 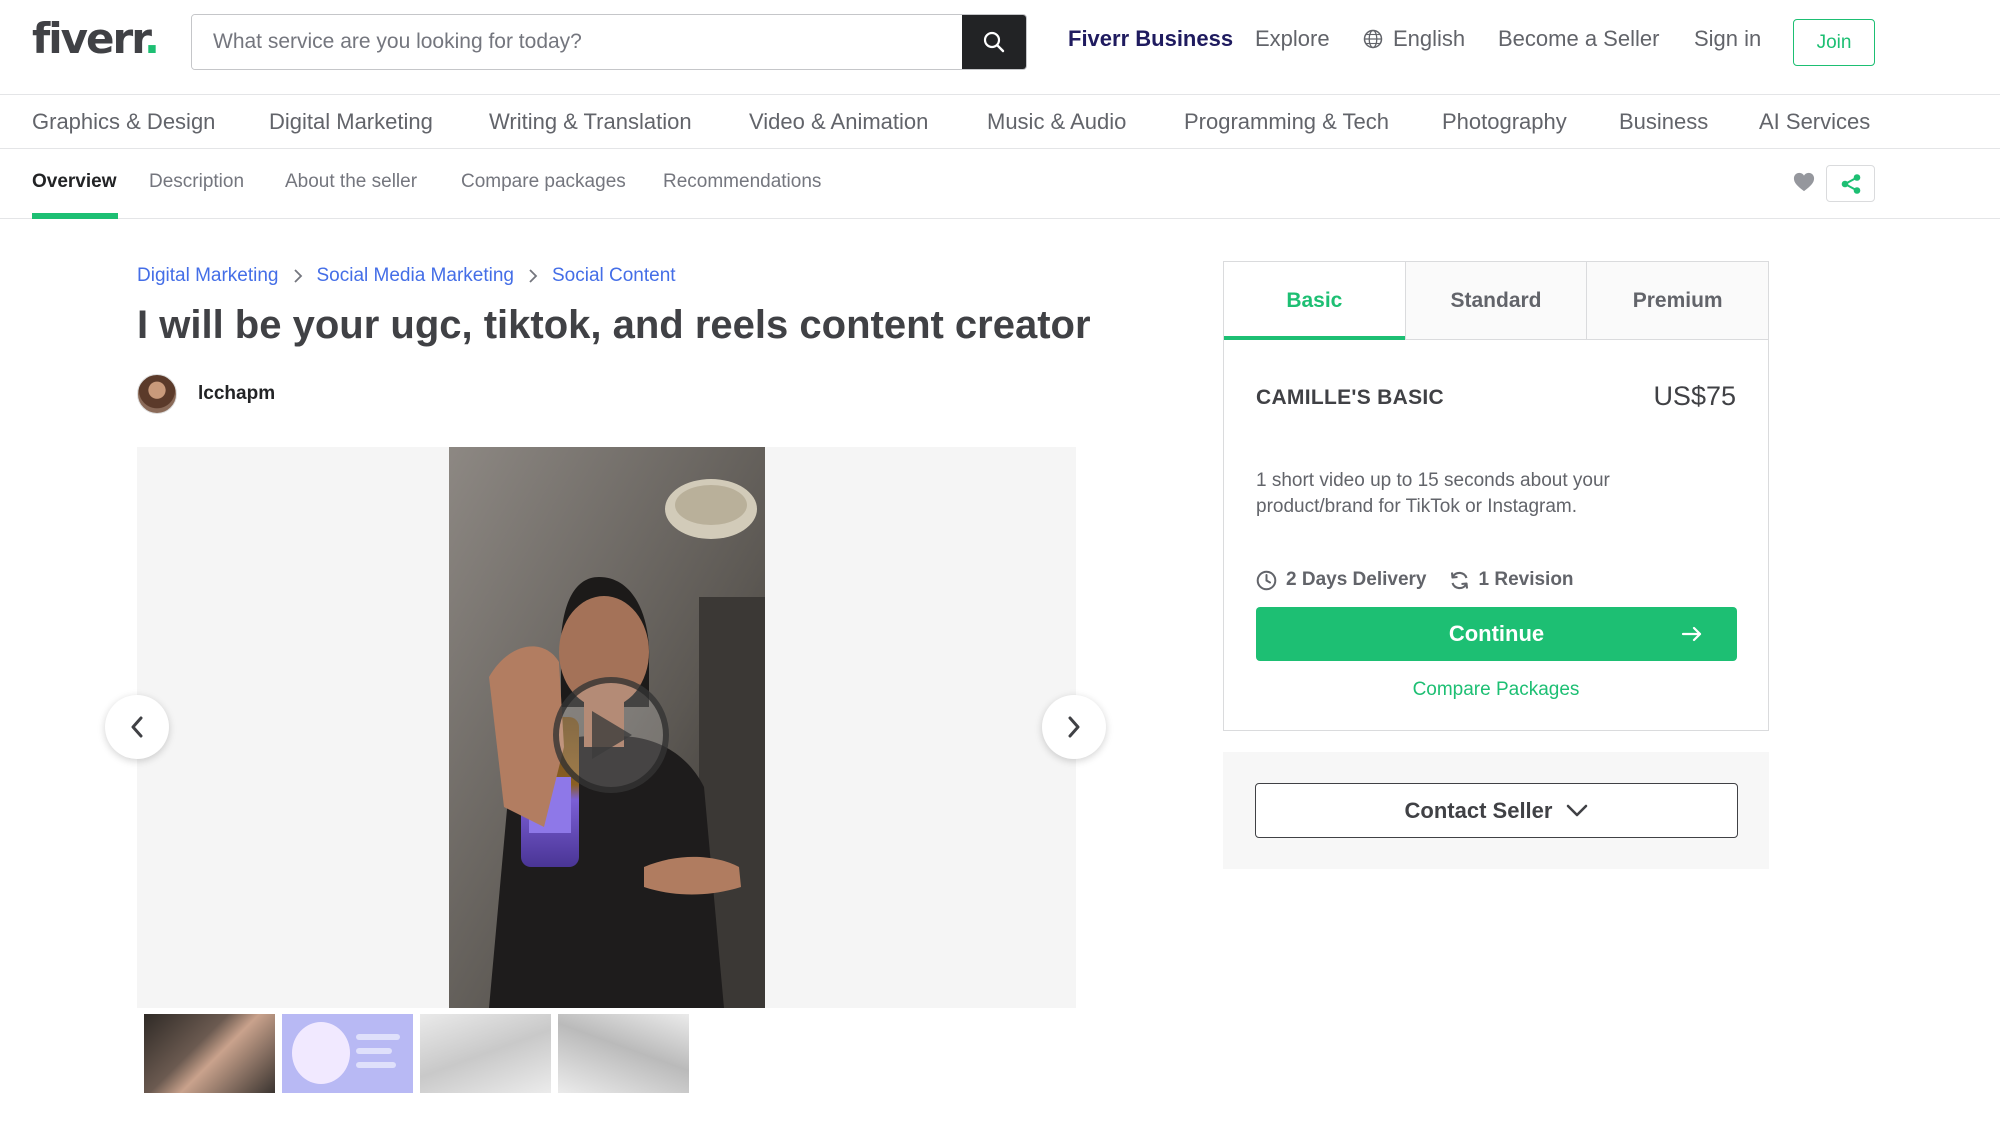 What do you see at coordinates (89, 38) in the screenshot?
I see `logo-text: fiverr` at bounding box center [89, 38].